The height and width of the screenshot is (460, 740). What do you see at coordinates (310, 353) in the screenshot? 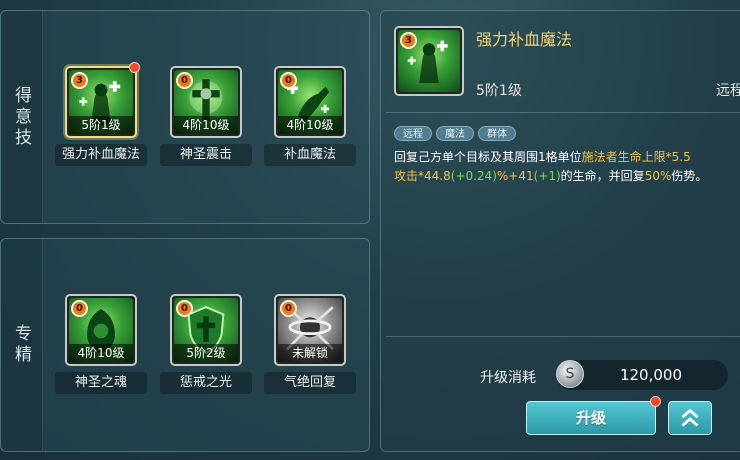
I see `skill-level-label: 未解锁` at bounding box center [310, 353].